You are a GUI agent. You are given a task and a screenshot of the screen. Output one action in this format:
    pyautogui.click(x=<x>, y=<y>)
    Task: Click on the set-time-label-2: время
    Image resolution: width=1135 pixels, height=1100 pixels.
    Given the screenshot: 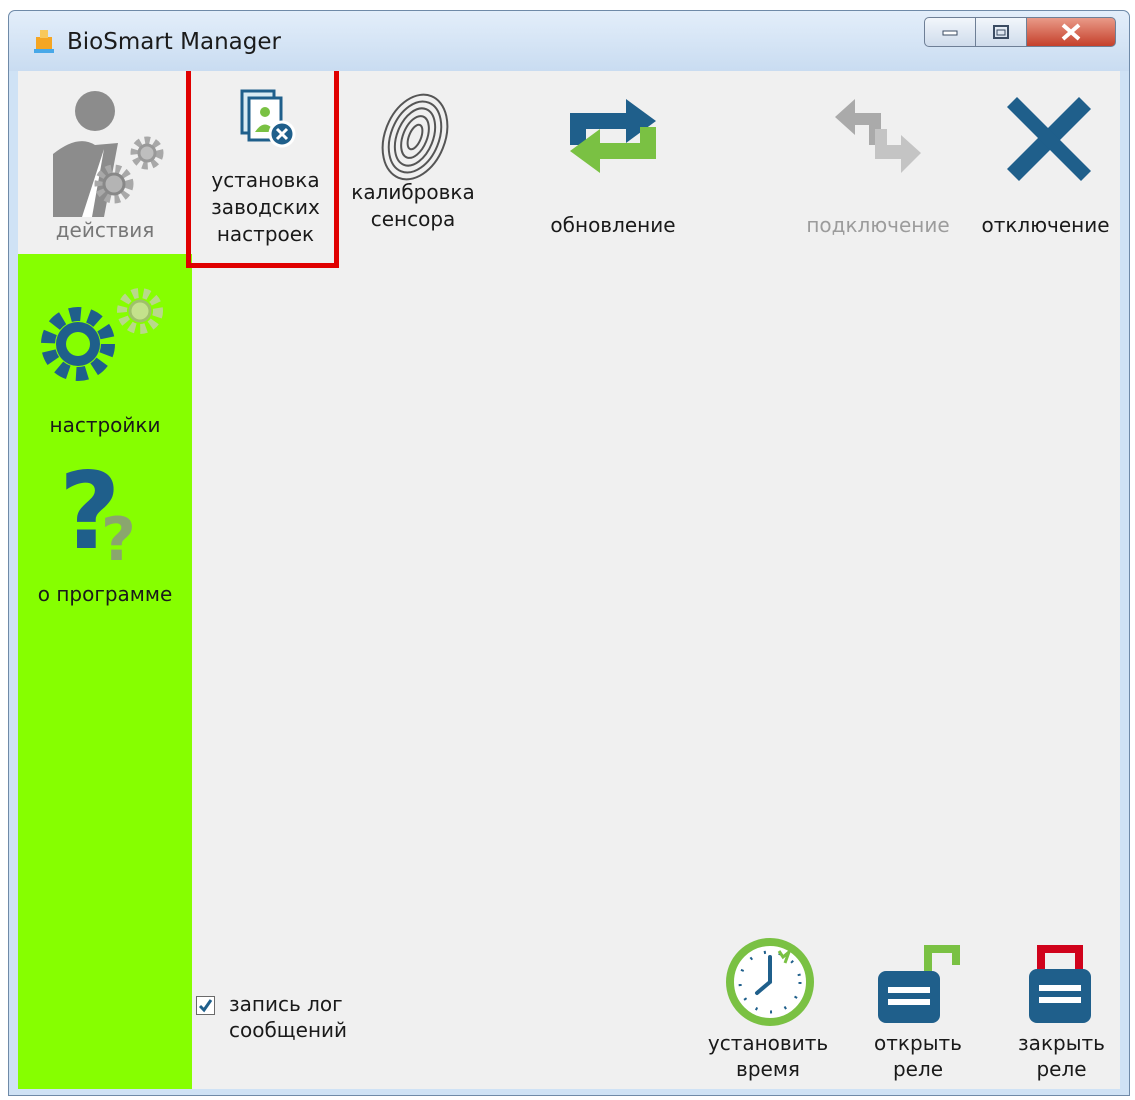 What is the action you would take?
    pyautogui.click(x=768, y=1069)
    